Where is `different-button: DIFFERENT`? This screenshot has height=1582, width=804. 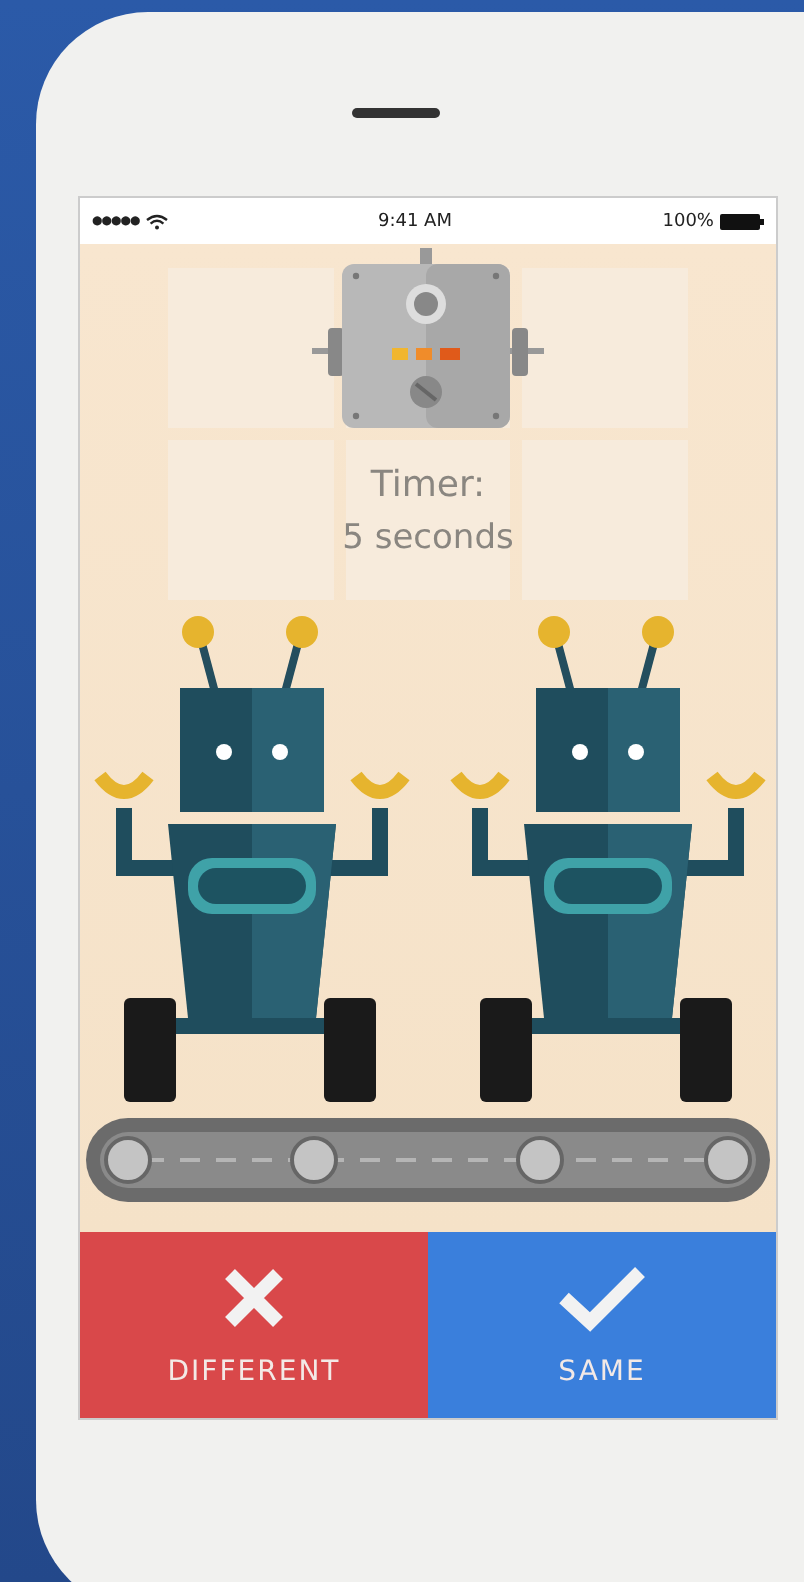 different-button: DIFFERENT is located at coordinates (254, 1325).